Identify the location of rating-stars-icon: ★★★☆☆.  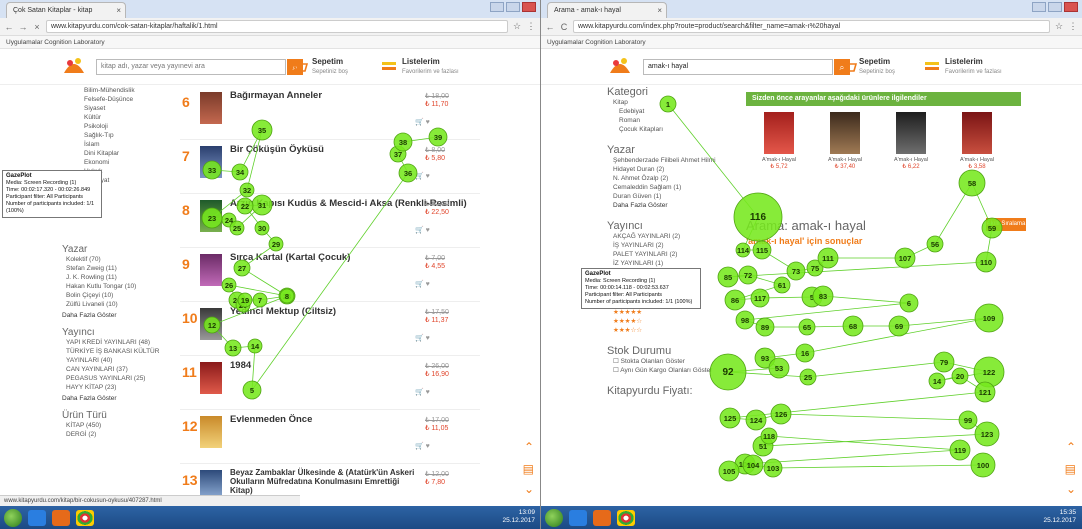
(672, 330).